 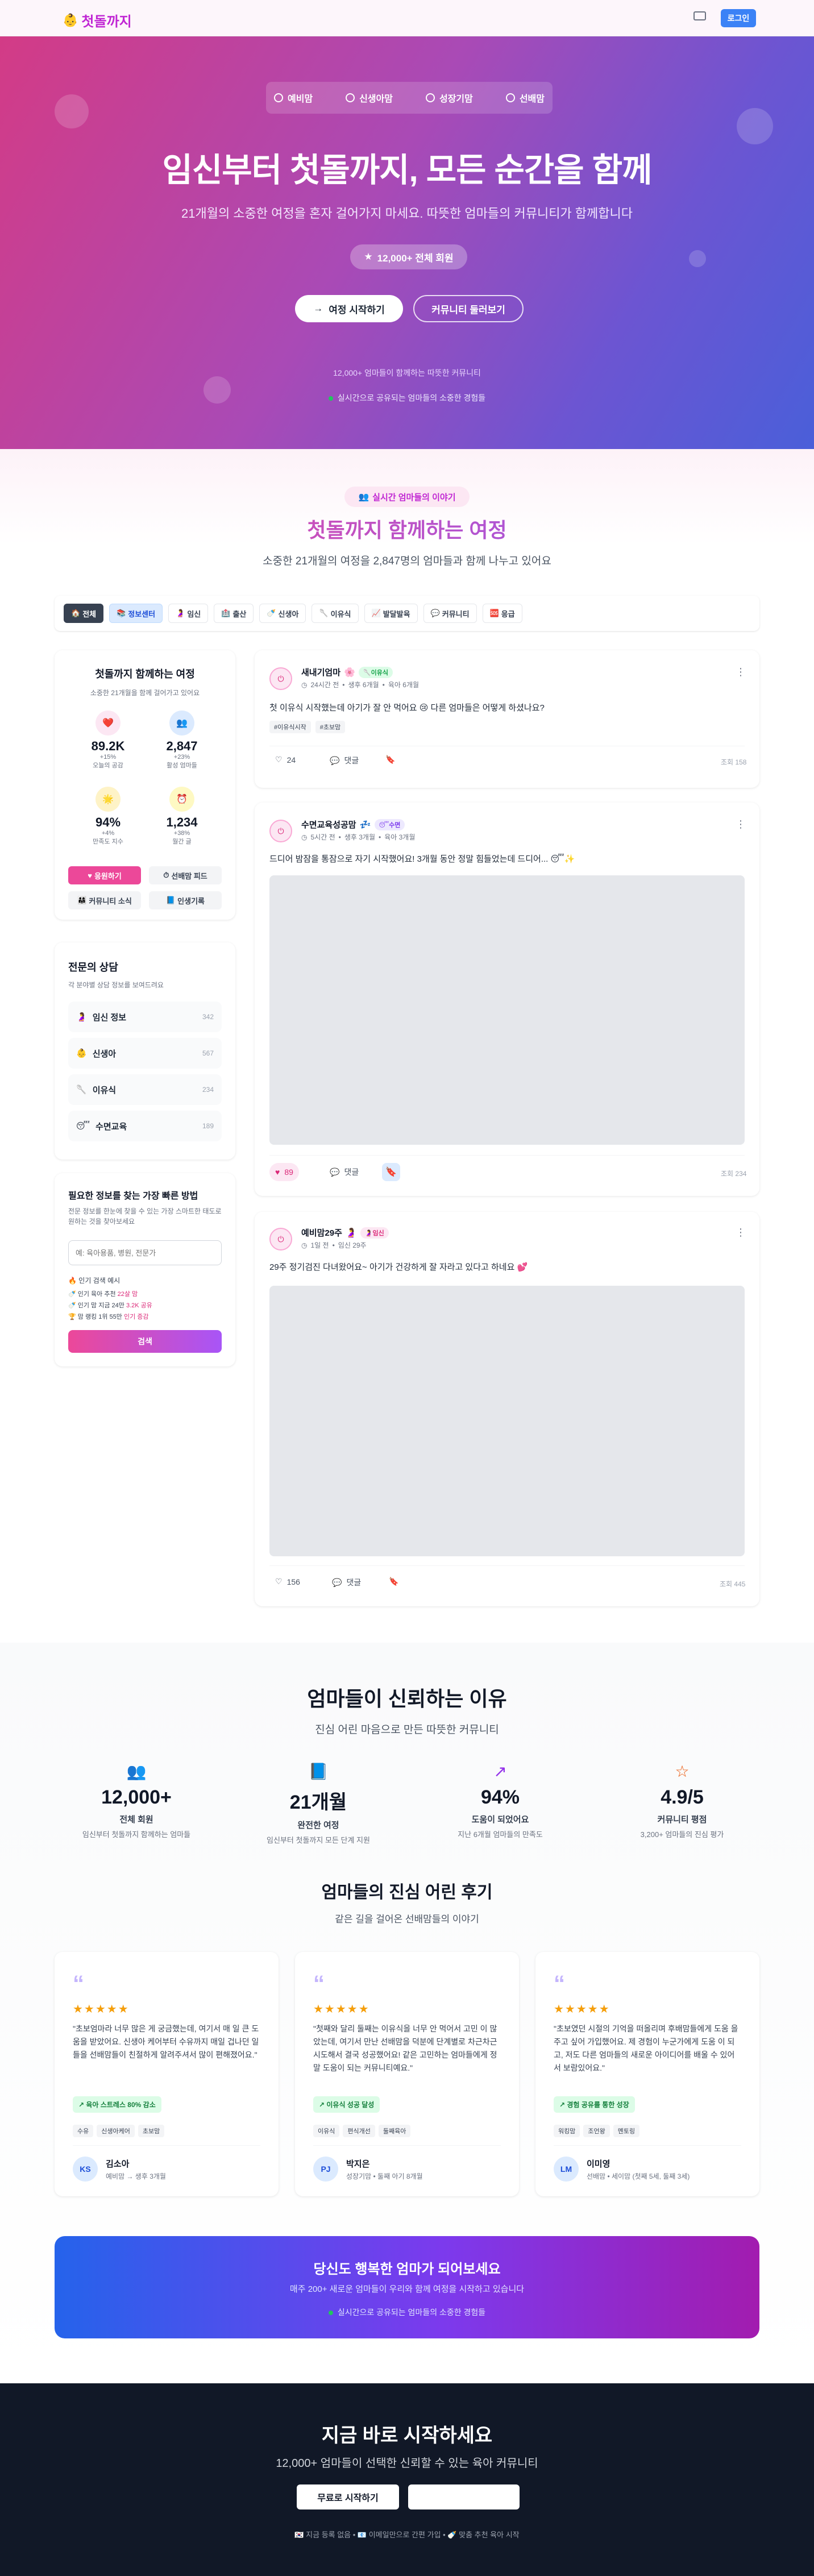 What do you see at coordinates (185, 900) in the screenshot?
I see `life-record-button: 📘 인생기록` at bounding box center [185, 900].